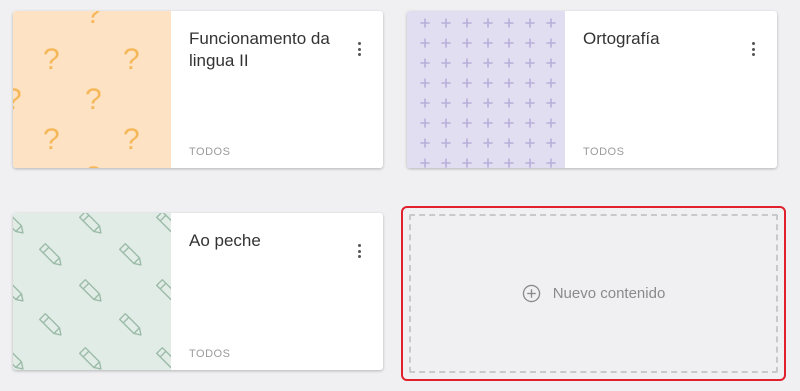 This screenshot has height=391, width=800. I want to click on question-mark-pattern-icon: ? ? ? ? ? ? ? ?, so click(92, 89).